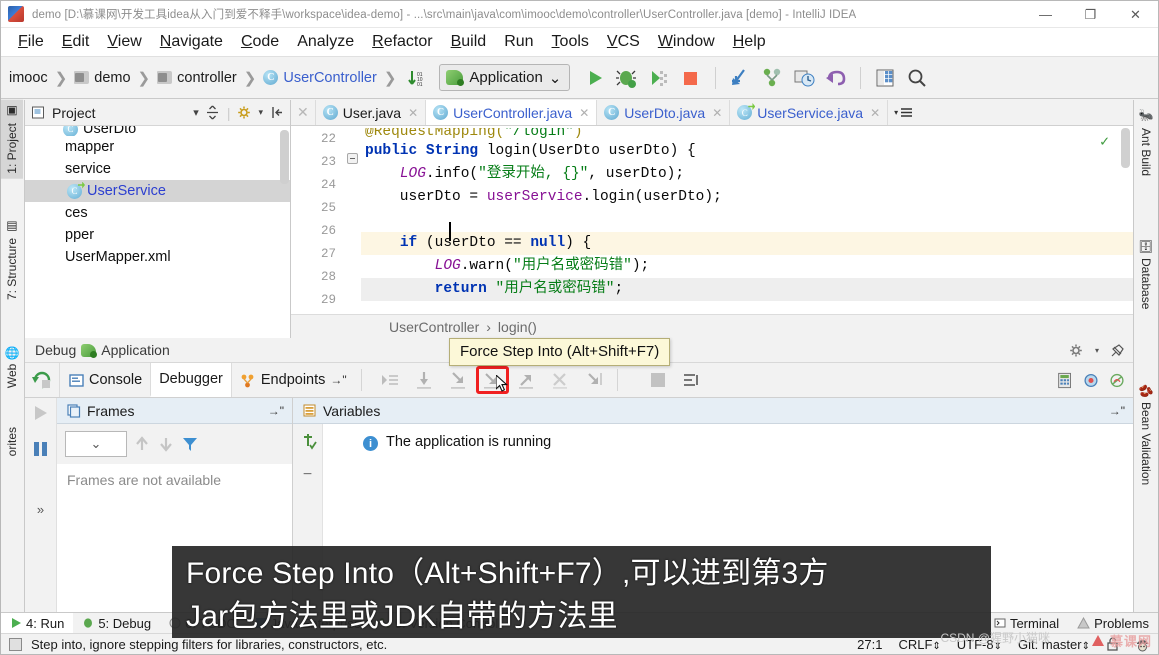 Image resolution: width=1159 pixels, height=655 pixels. I want to click on arrow-down-icon, so click(166, 444).